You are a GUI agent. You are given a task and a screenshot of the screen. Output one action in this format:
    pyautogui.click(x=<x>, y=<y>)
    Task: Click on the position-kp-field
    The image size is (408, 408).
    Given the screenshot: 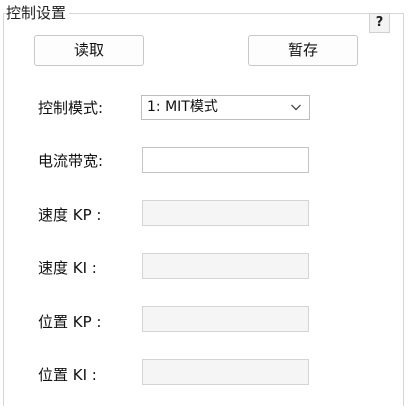 What is the action you would take?
    pyautogui.click(x=225, y=319)
    